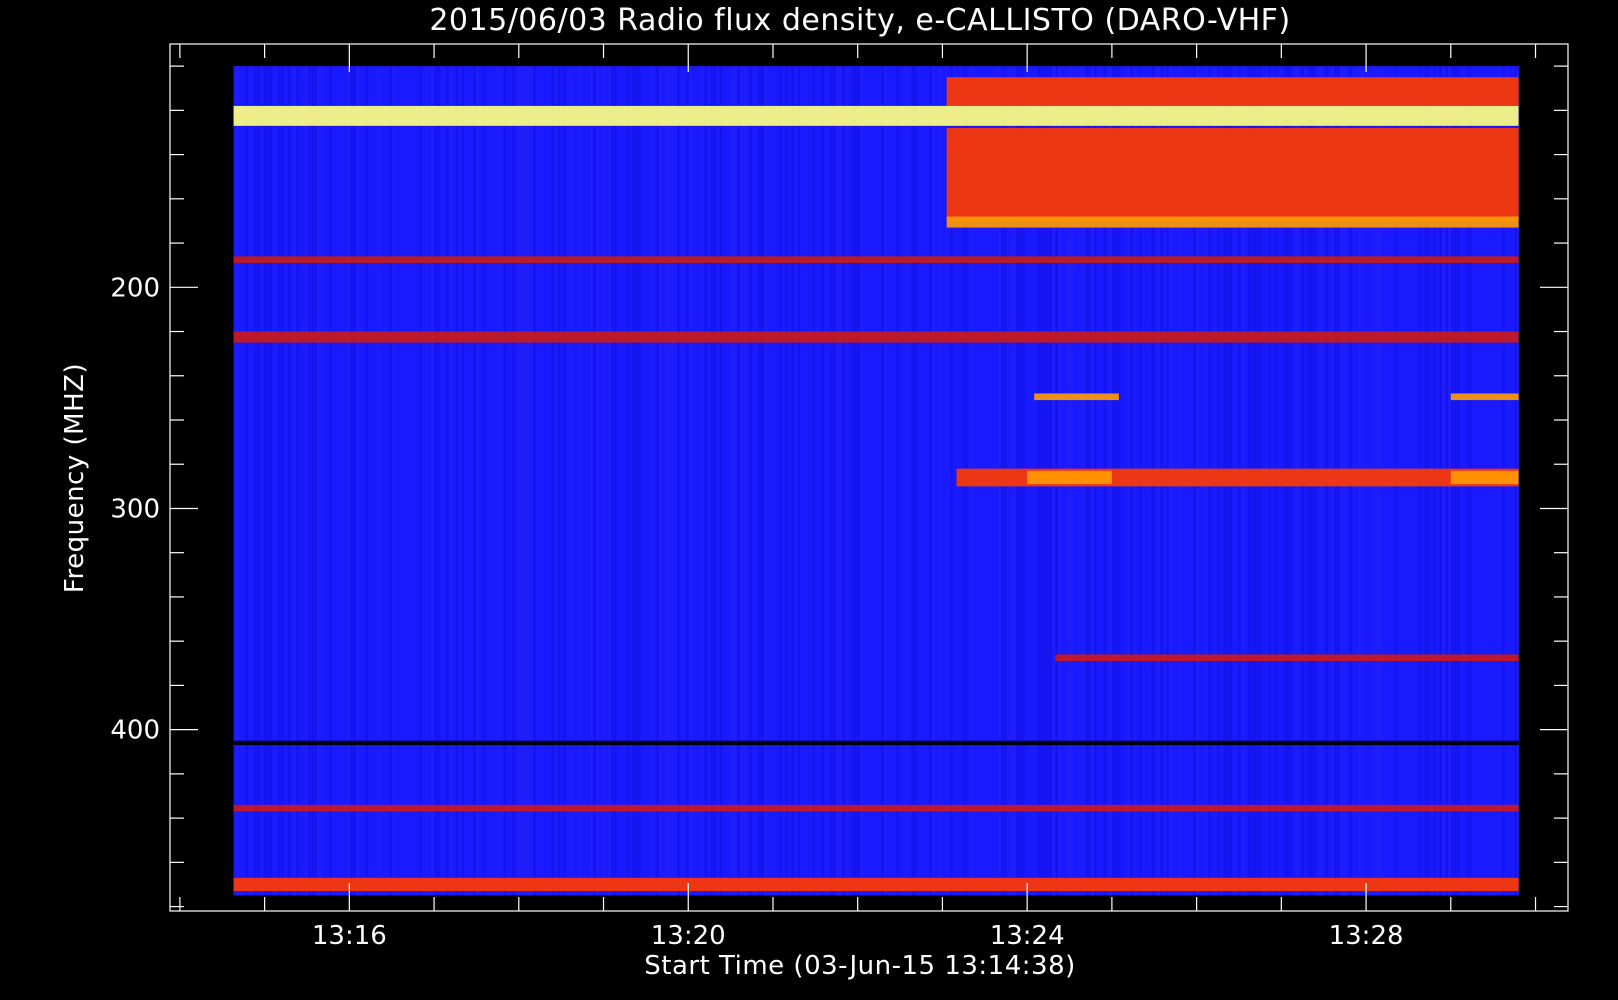 This screenshot has height=1000, width=1618. What do you see at coordinates (1484, 477) in the screenshot?
I see `feature-band-286-mhz-bright-late` at bounding box center [1484, 477].